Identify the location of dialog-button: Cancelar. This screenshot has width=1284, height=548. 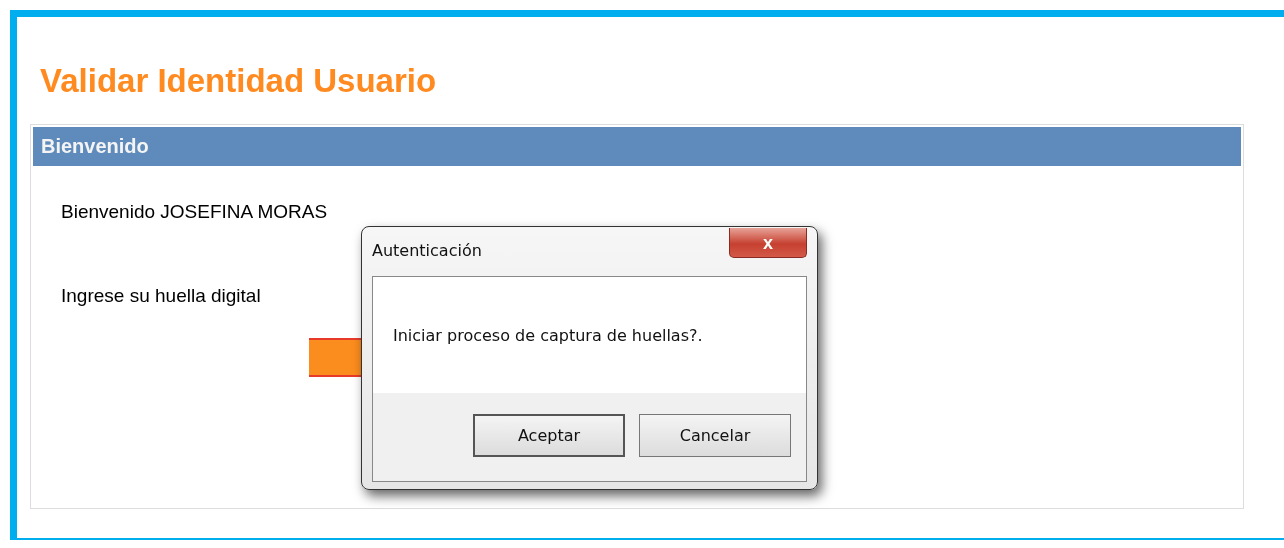
(715, 435).